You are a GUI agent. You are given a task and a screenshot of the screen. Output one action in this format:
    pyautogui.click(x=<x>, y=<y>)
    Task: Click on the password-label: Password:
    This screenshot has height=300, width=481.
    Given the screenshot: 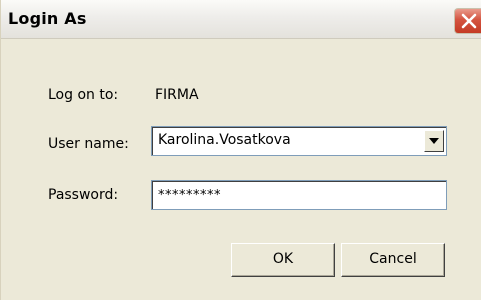 What is the action you would take?
    pyautogui.click(x=83, y=195)
    